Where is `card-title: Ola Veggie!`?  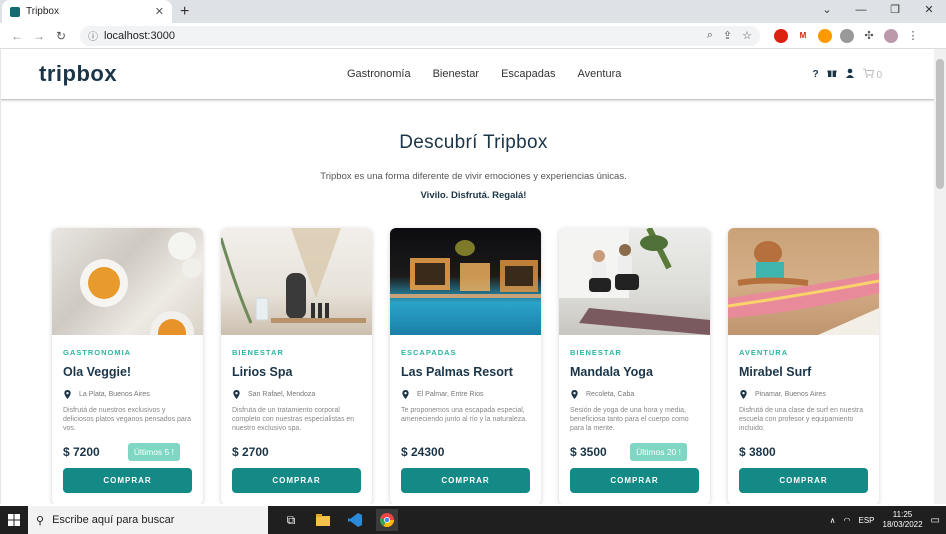
card-title: Ola Veggie! is located at coordinates (97, 372).